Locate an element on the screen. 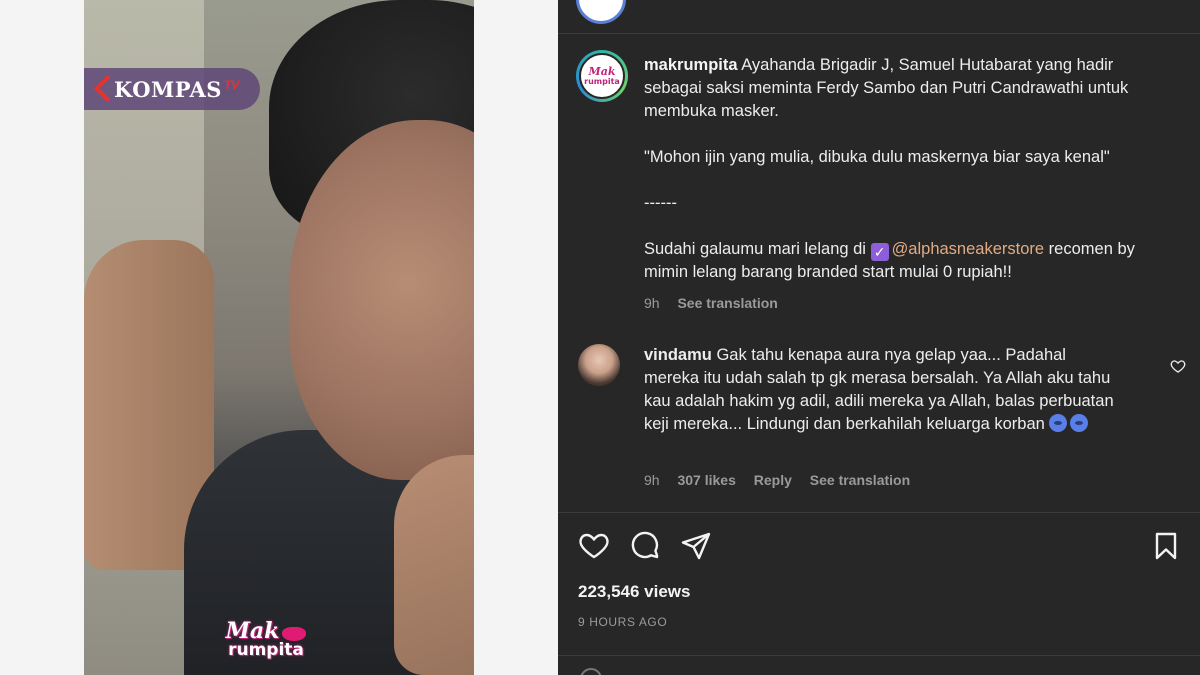  caption-meta: 9h See translation is located at coordinates (718, 303).